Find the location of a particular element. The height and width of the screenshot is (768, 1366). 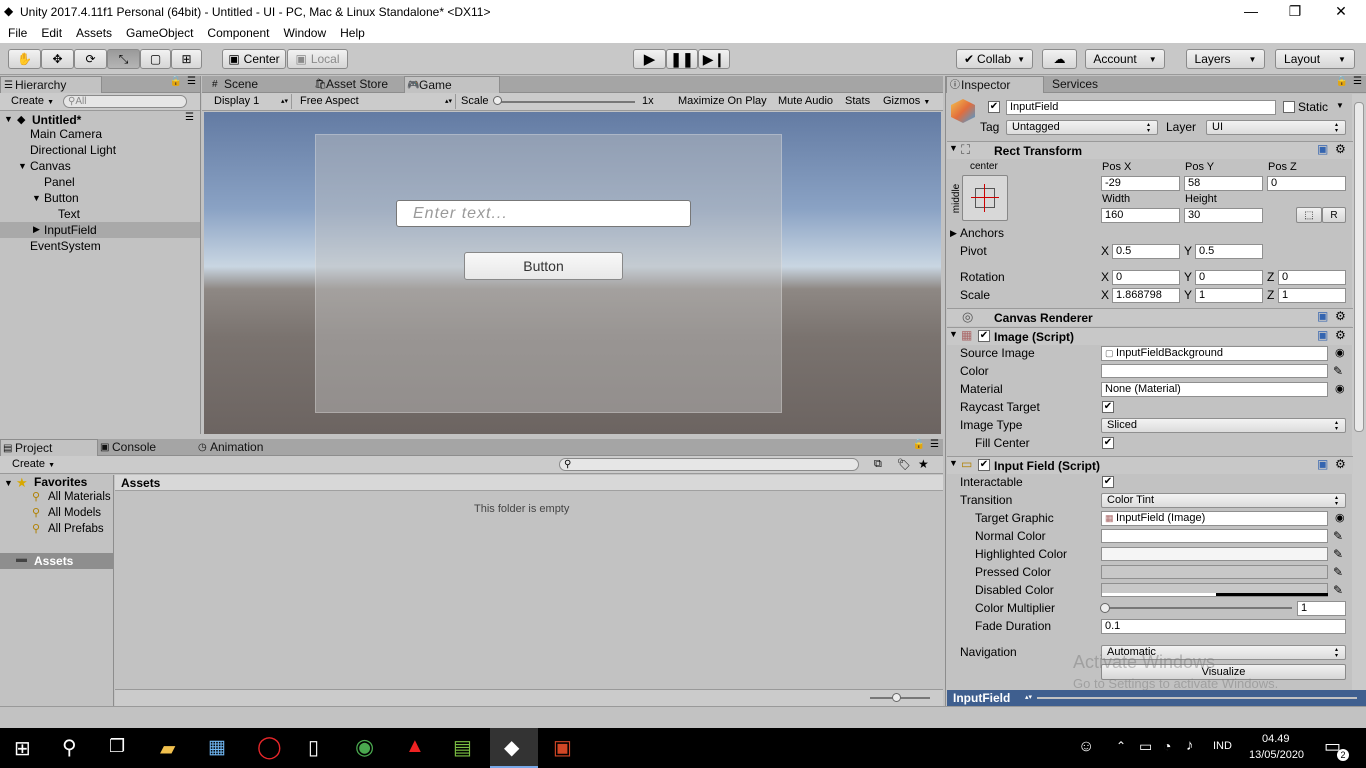

color-multiplier-slider-thumb is located at coordinates (1105, 608).